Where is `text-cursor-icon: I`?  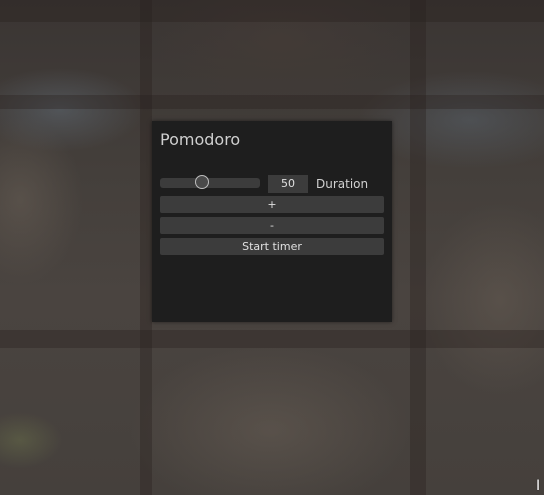 text-cursor-icon: I is located at coordinates (538, 486).